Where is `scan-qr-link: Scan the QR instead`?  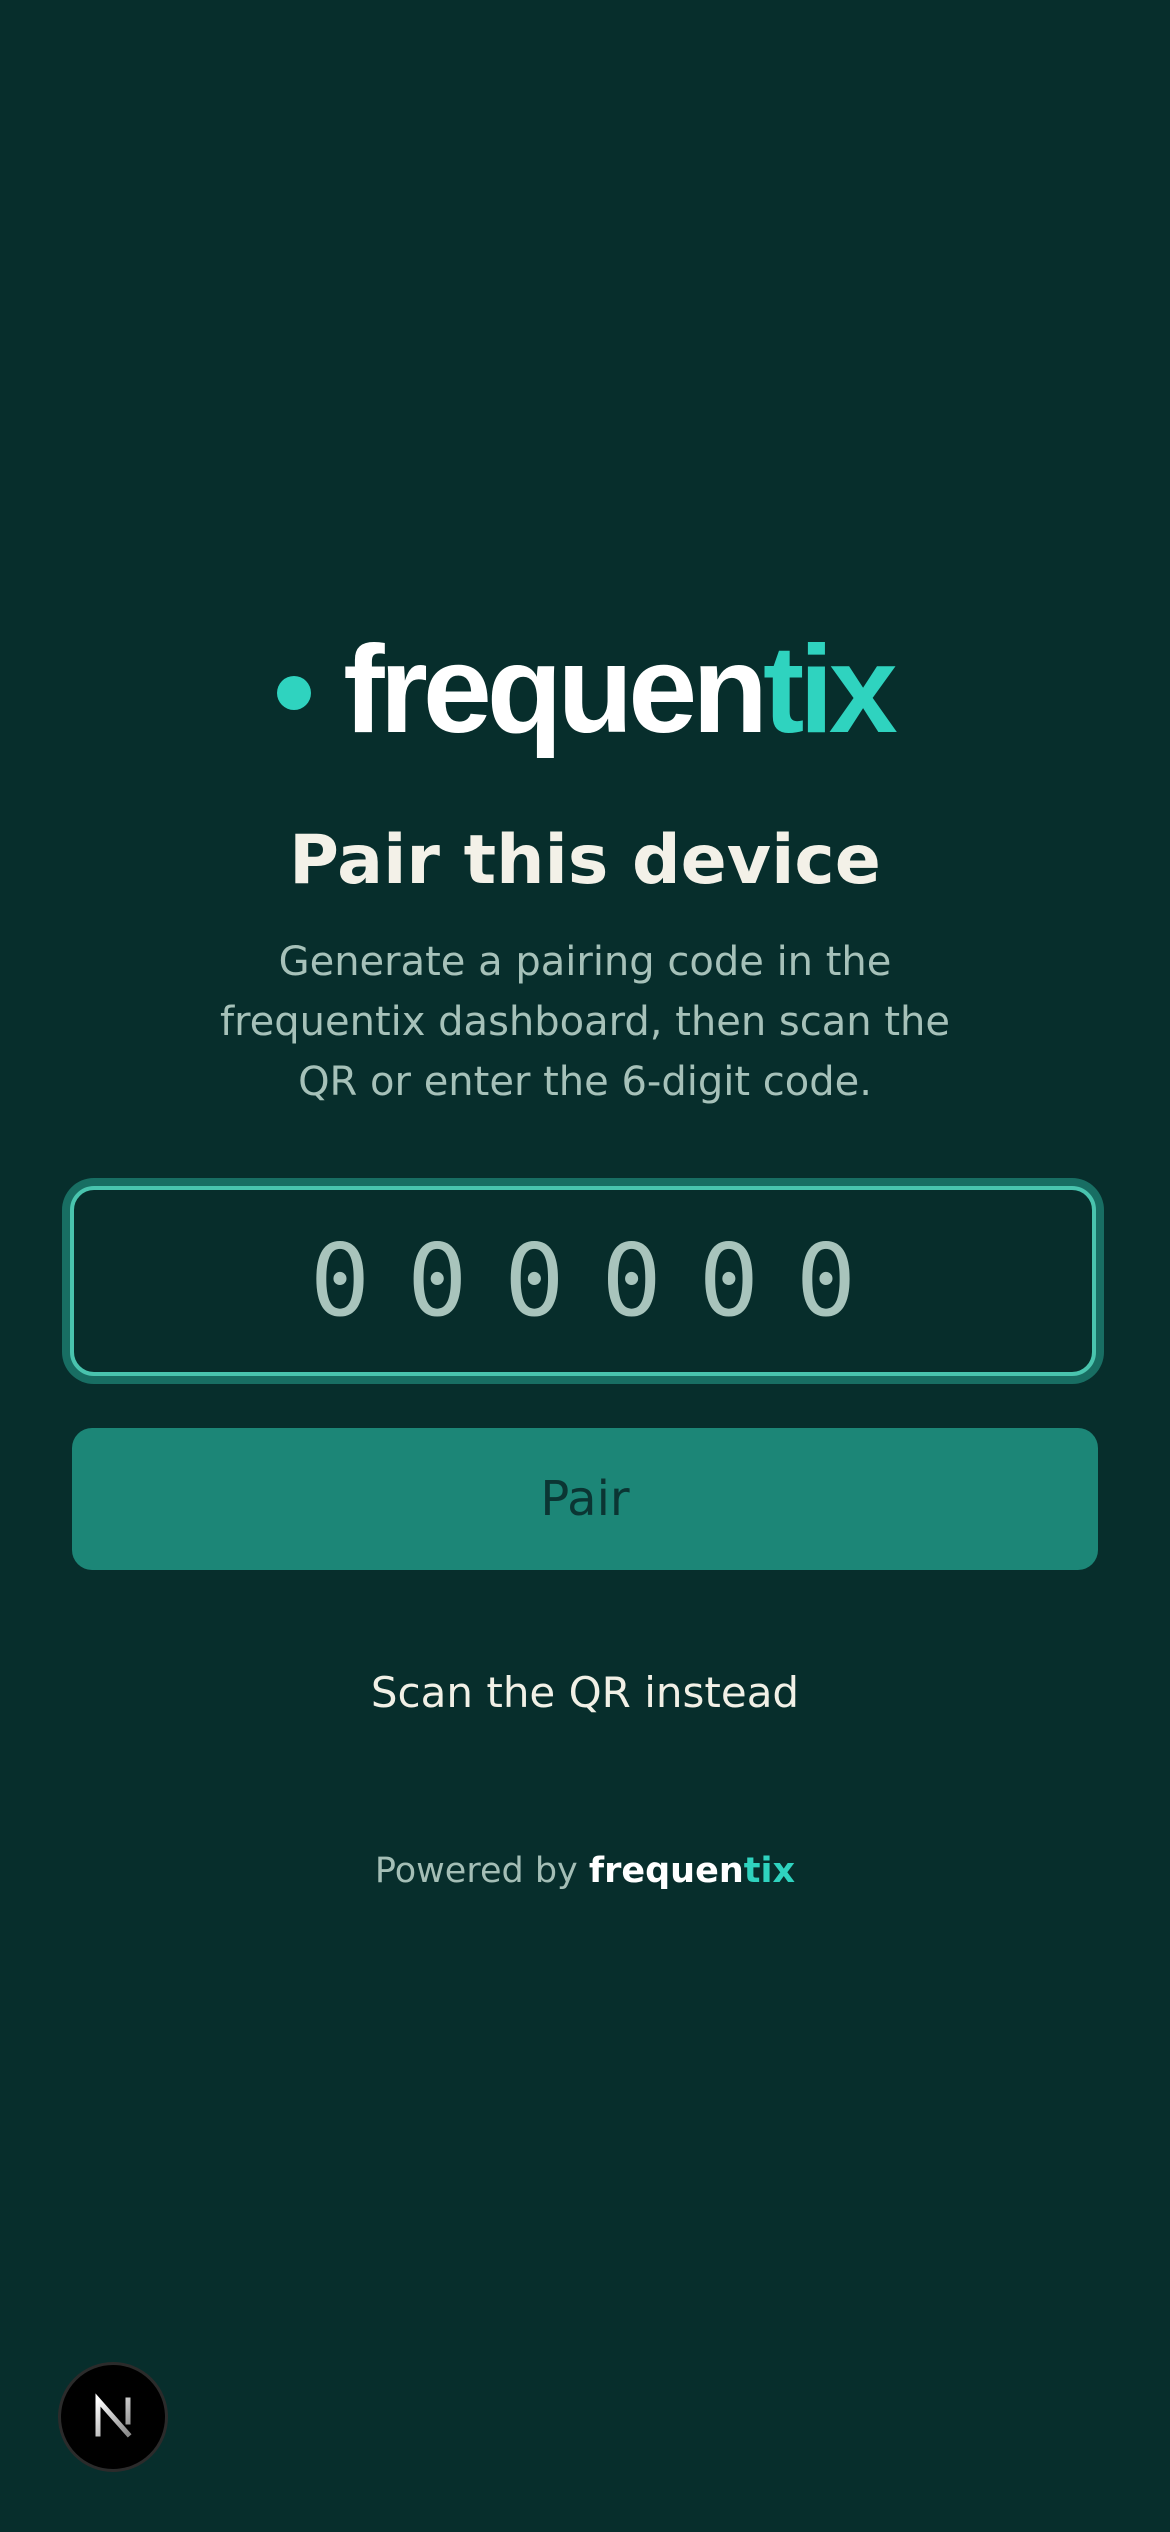
scan-qr-link: Scan the QR instead is located at coordinates (585, 1693).